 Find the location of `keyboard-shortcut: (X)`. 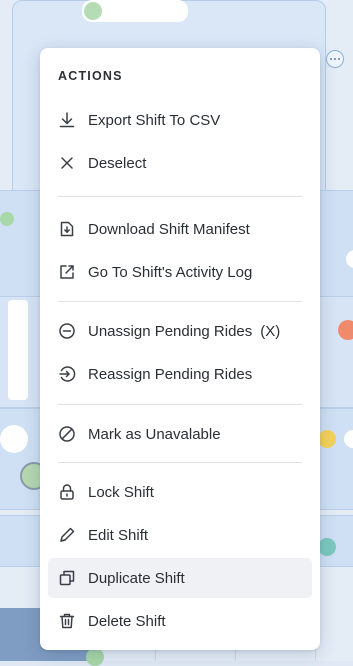

keyboard-shortcut: (X) is located at coordinates (270, 331).